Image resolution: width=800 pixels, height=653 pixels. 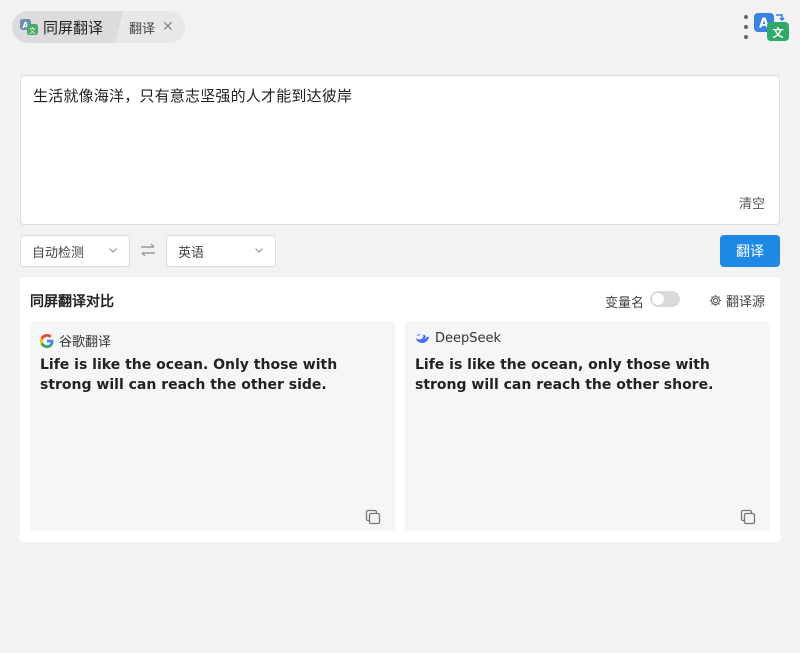 I want to click on engine-name: 谷歌翻译, so click(x=85, y=342).